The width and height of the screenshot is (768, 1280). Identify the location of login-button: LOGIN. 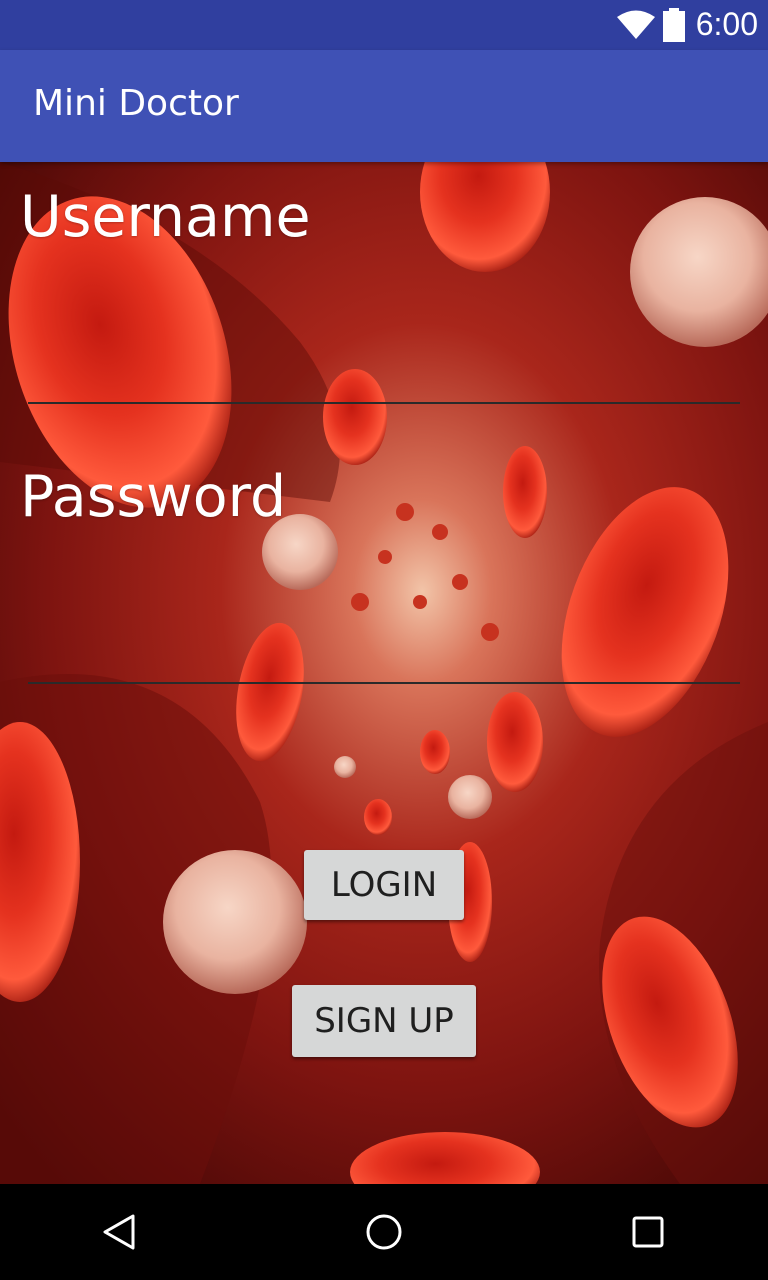
(384, 885).